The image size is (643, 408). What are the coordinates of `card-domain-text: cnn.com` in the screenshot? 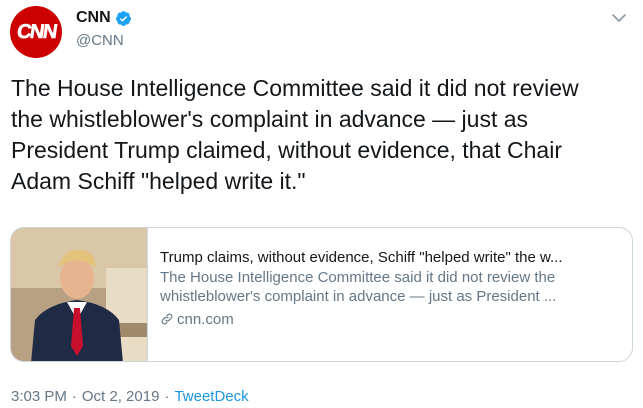 It's located at (205, 319).